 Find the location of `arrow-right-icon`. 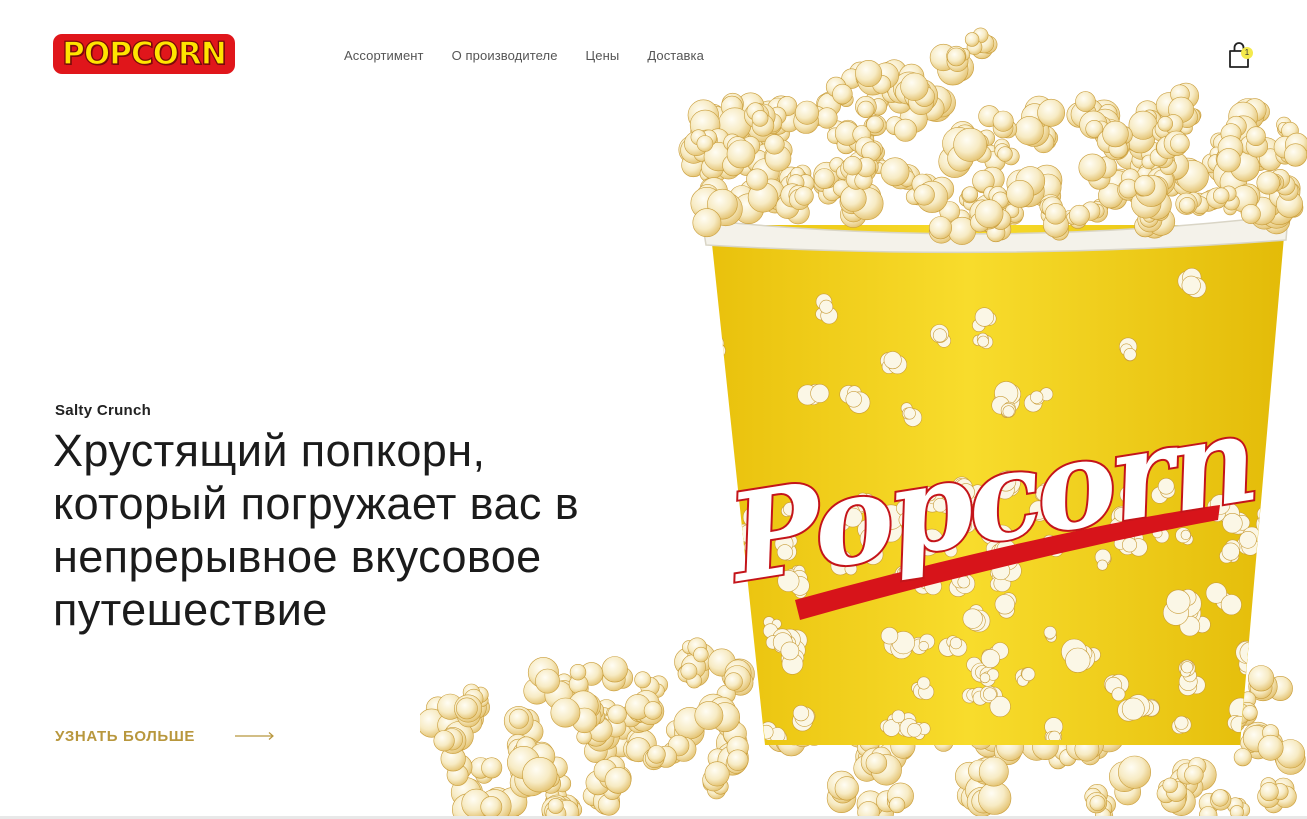

arrow-right-icon is located at coordinates (254, 736).